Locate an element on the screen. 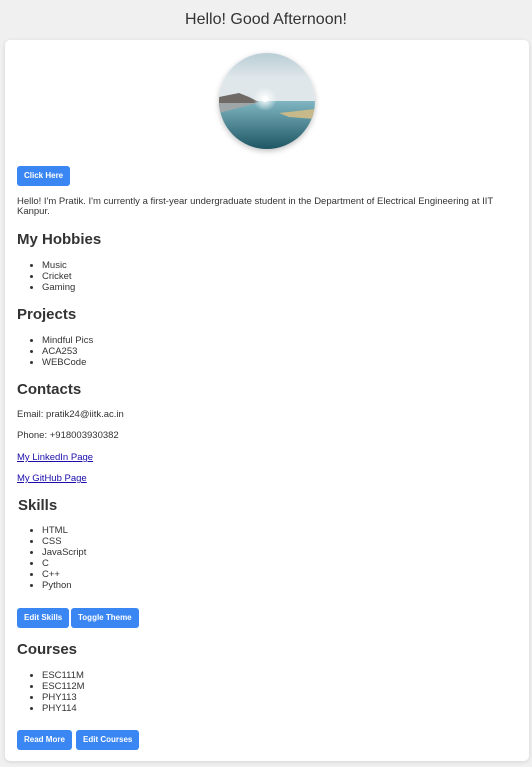 This screenshot has height=767, width=532. hobbies-heading: My Hobbies is located at coordinates (59, 239).